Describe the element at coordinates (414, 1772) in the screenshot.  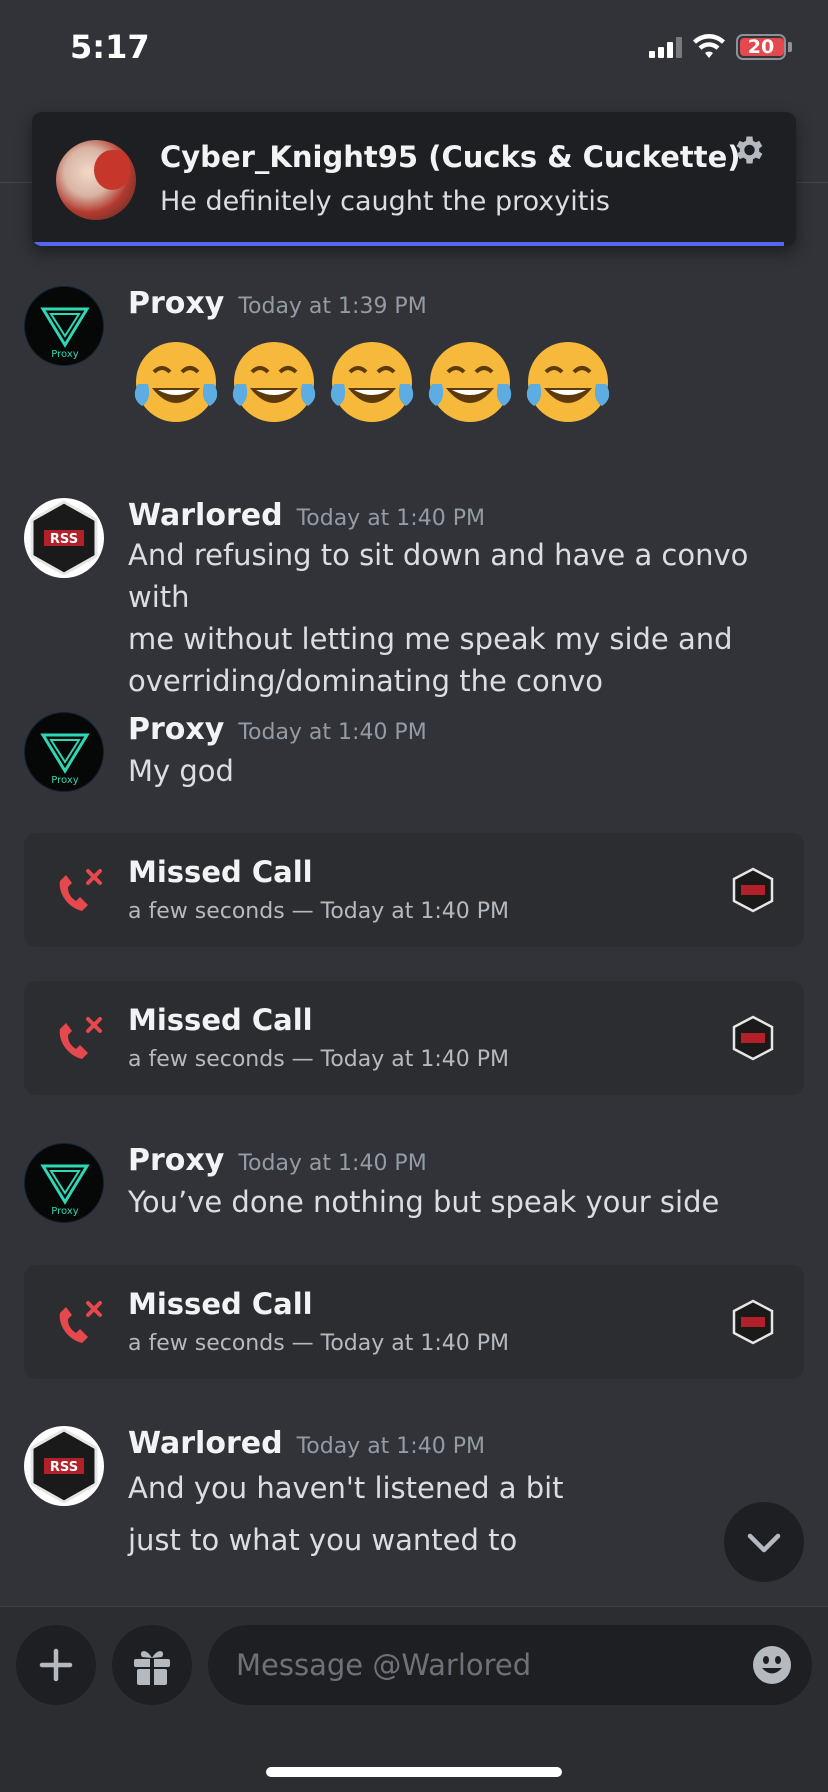
I see `home-indicator` at that location.